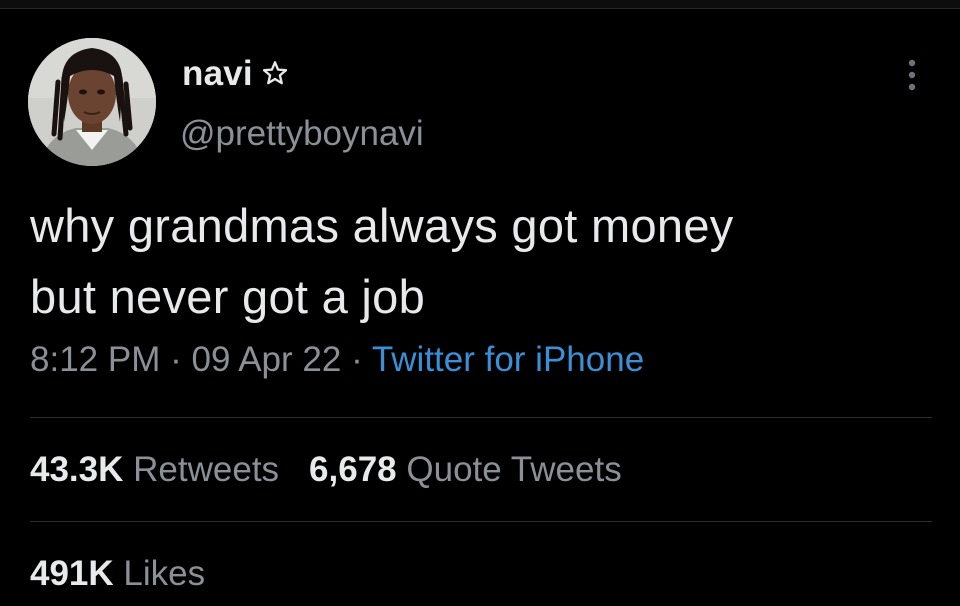 This screenshot has width=960, height=606. What do you see at coordinates (514, 469) in the screenshot?
I see `quote-tweets-label: Quote Tweets` at bounding box center [514, 469].